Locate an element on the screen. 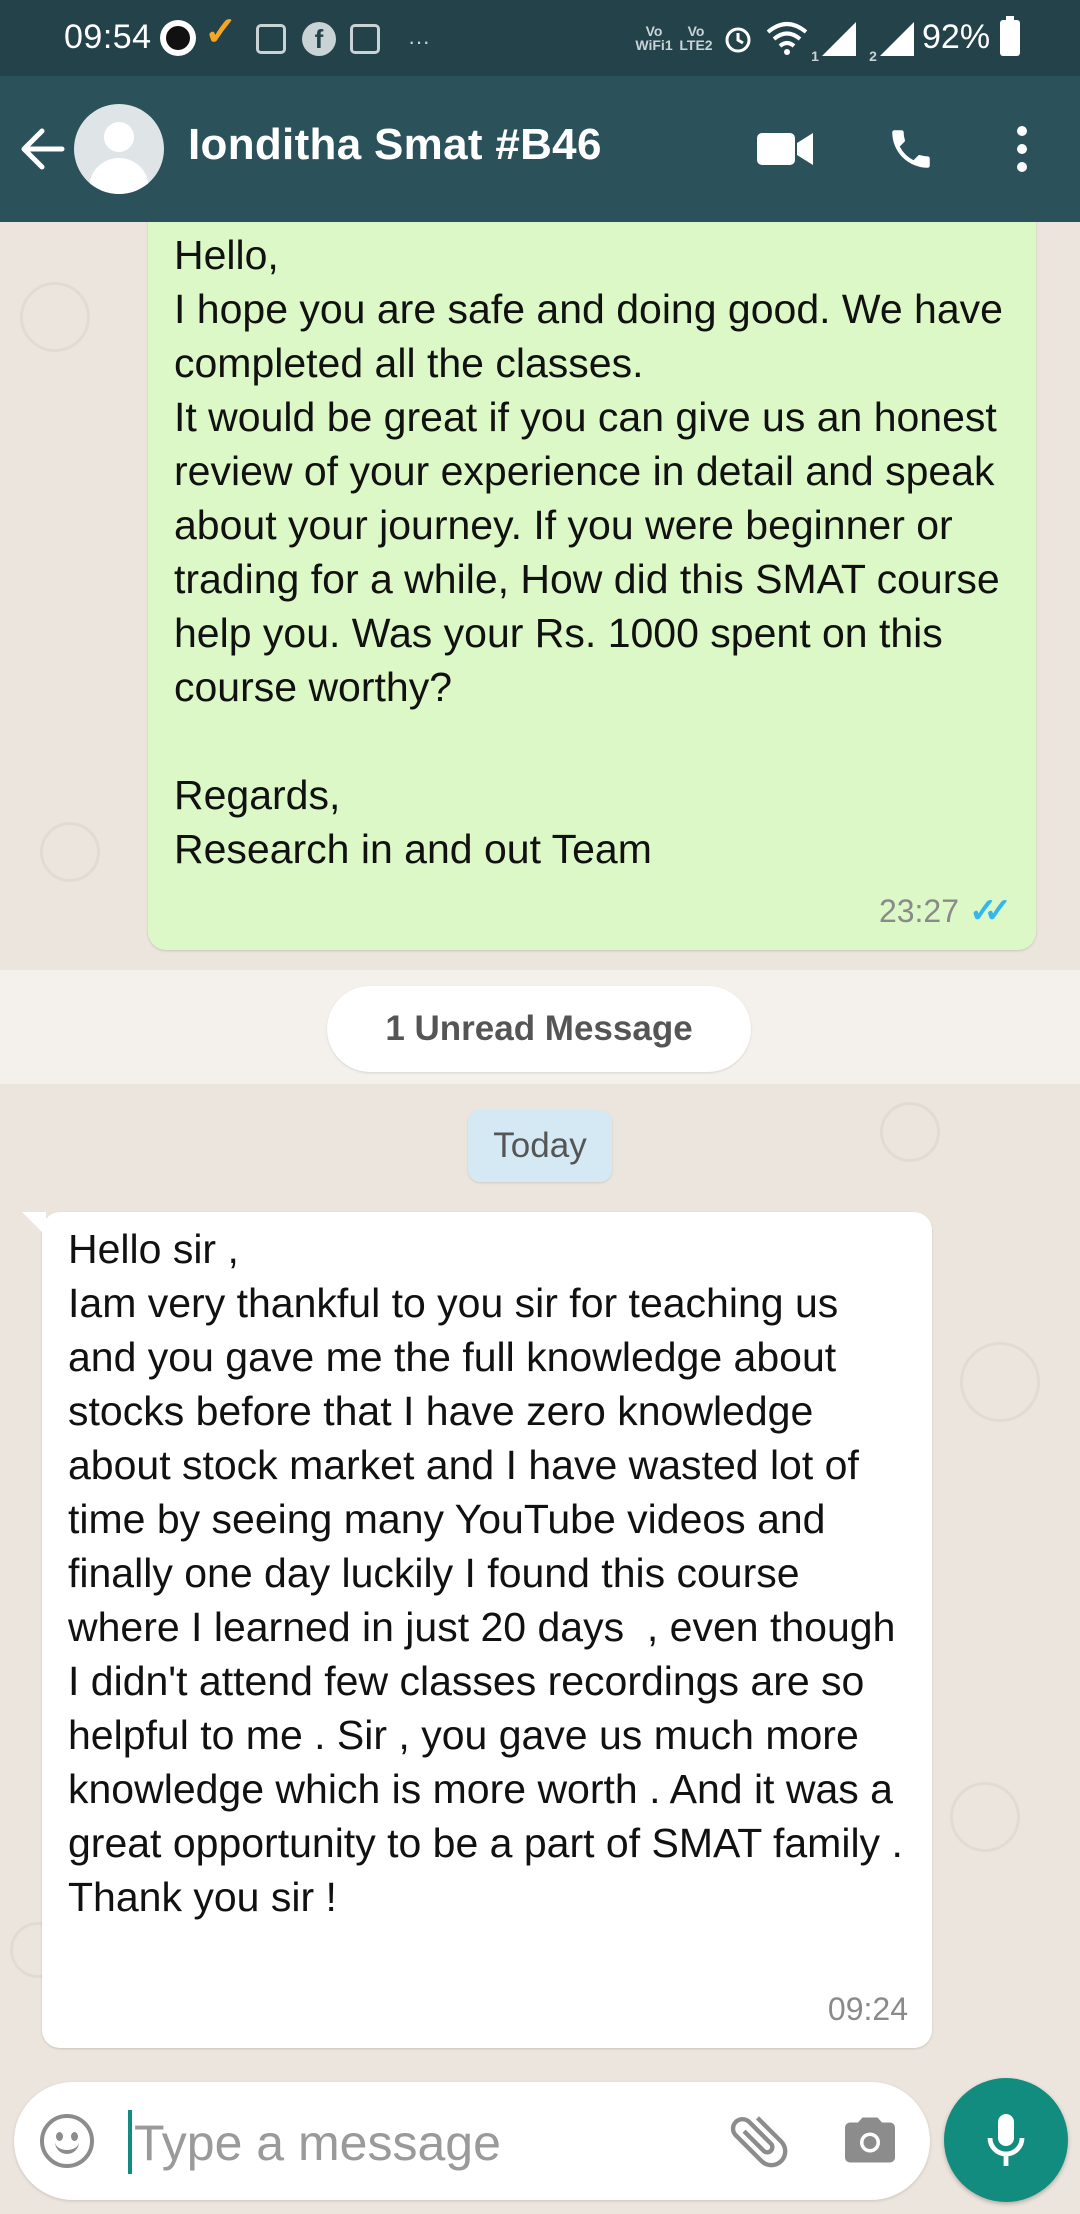 This screenshot has width=1080, height=2214. message-composer: Type a message is located at coordinates (472, 2141).